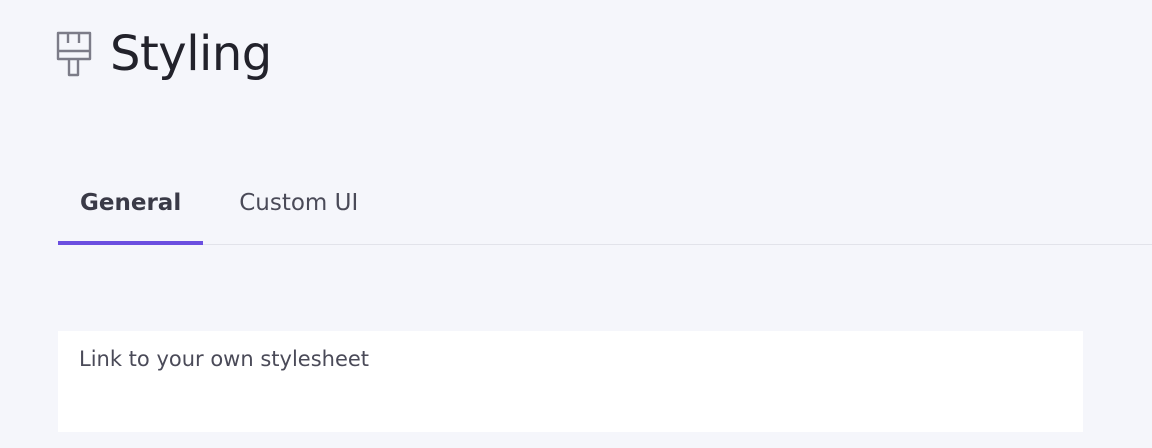 The height and width of the screenshot is (448, 1152). I want to click on stylesheet-label: Link to your own stylesheet, so click(224, 359).